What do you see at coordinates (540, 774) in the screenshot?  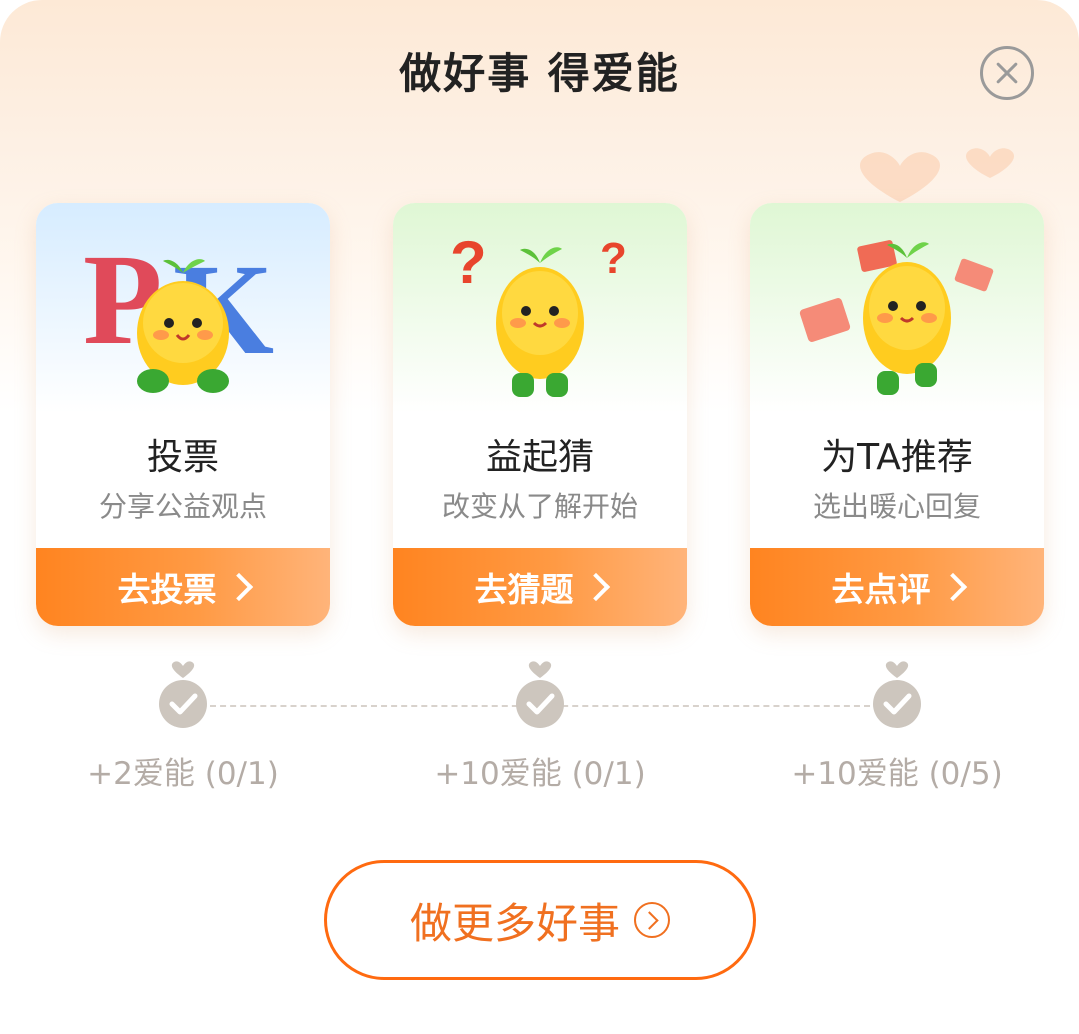 I see `reward-label: +10爱能 (0/1)` at bounding box center [540, 774].